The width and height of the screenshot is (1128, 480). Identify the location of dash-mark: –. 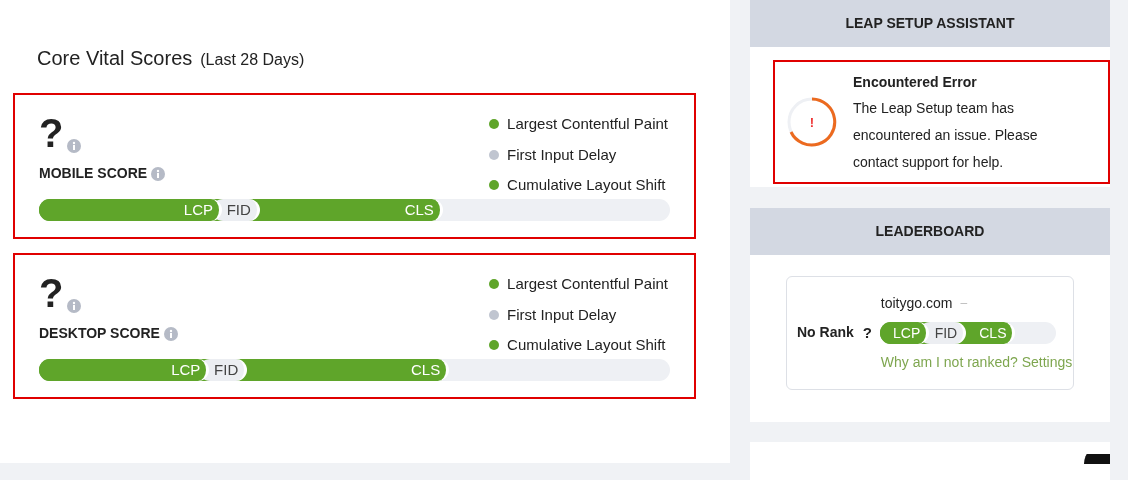
(964, 304).